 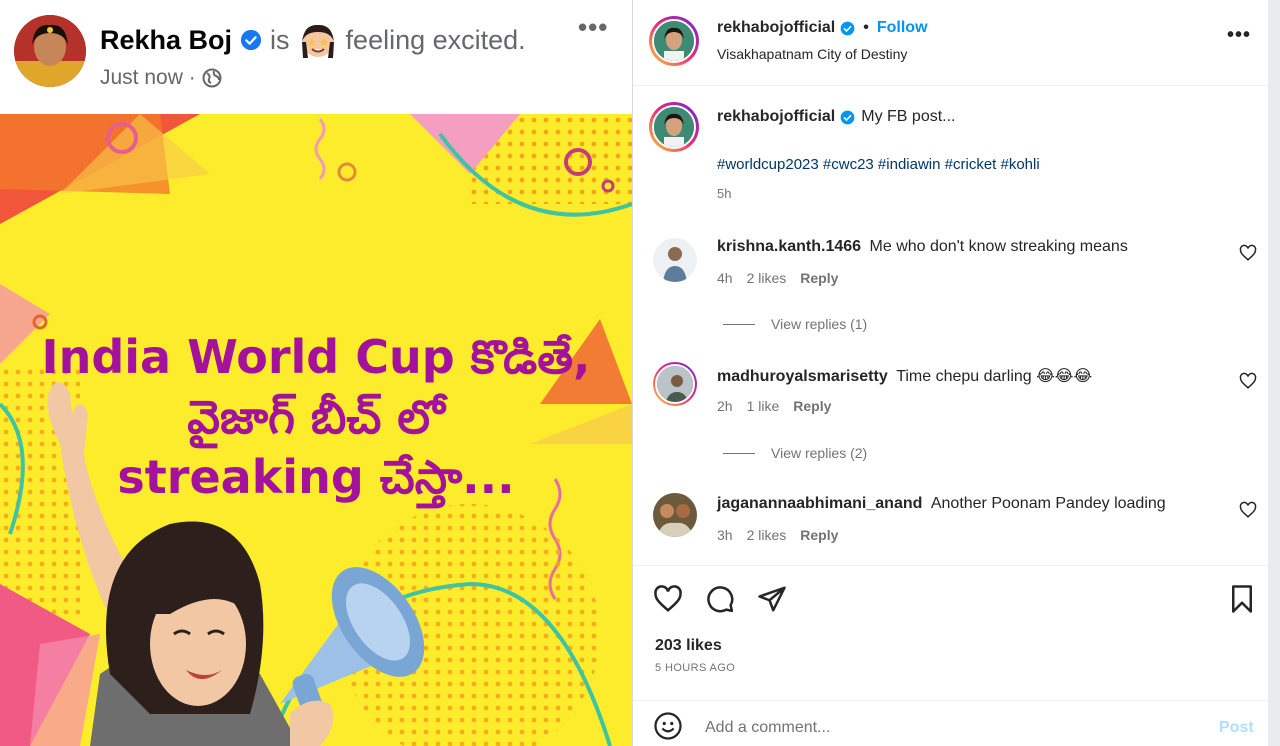 I want to click on emoji-smile-icon, so click(x=668, y=726).